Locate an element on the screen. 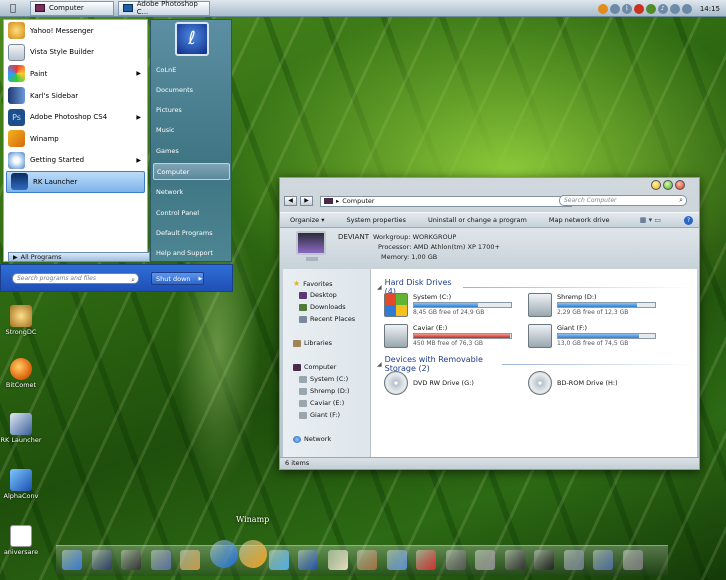  drive-h: BD-ROM Drive (H:) is located at coordinates (595, 384).